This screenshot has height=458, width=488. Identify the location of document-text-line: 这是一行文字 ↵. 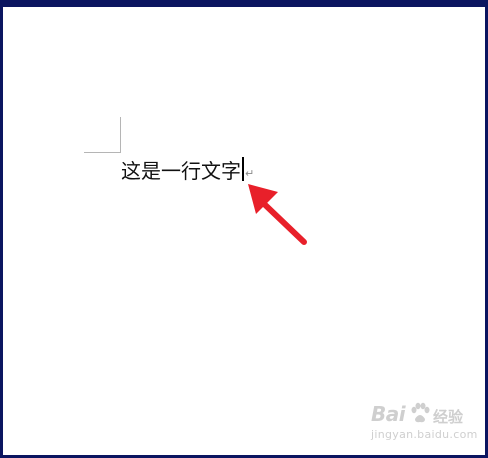
(187, 169).